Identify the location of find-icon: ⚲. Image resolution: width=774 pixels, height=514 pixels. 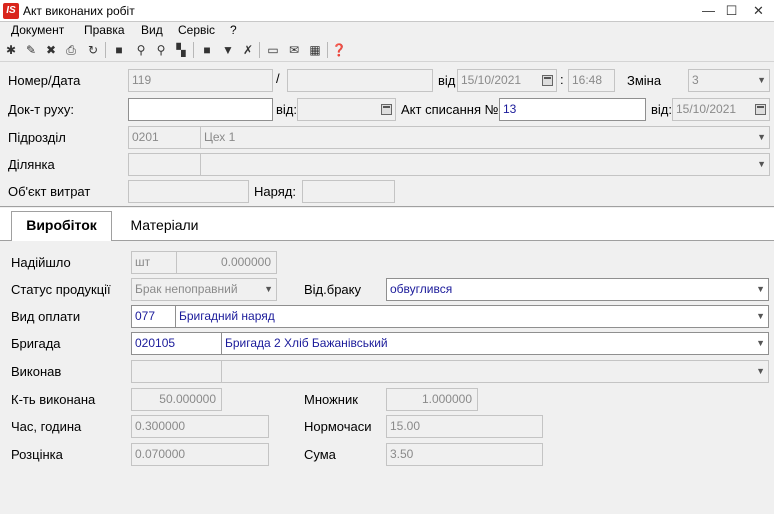
(141, 50).